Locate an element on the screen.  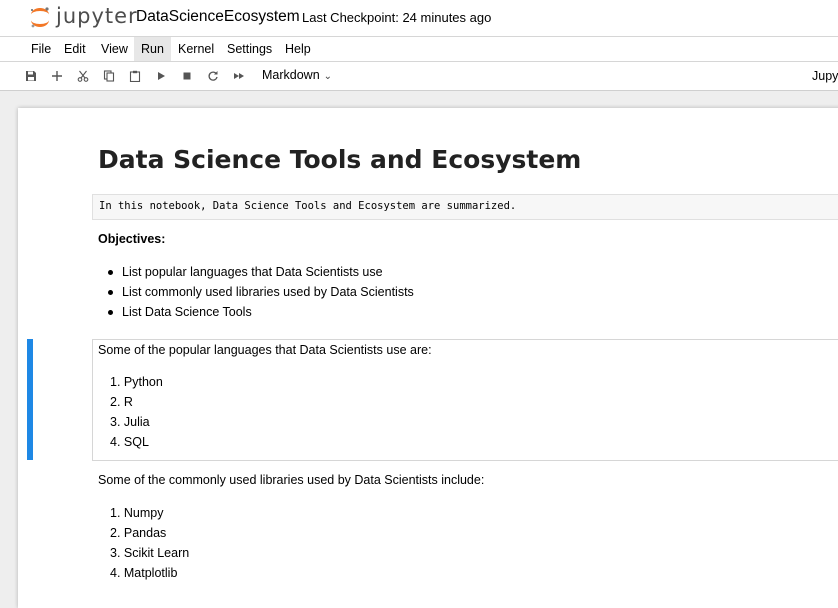
save-icon is located at coordinates (31, 76).